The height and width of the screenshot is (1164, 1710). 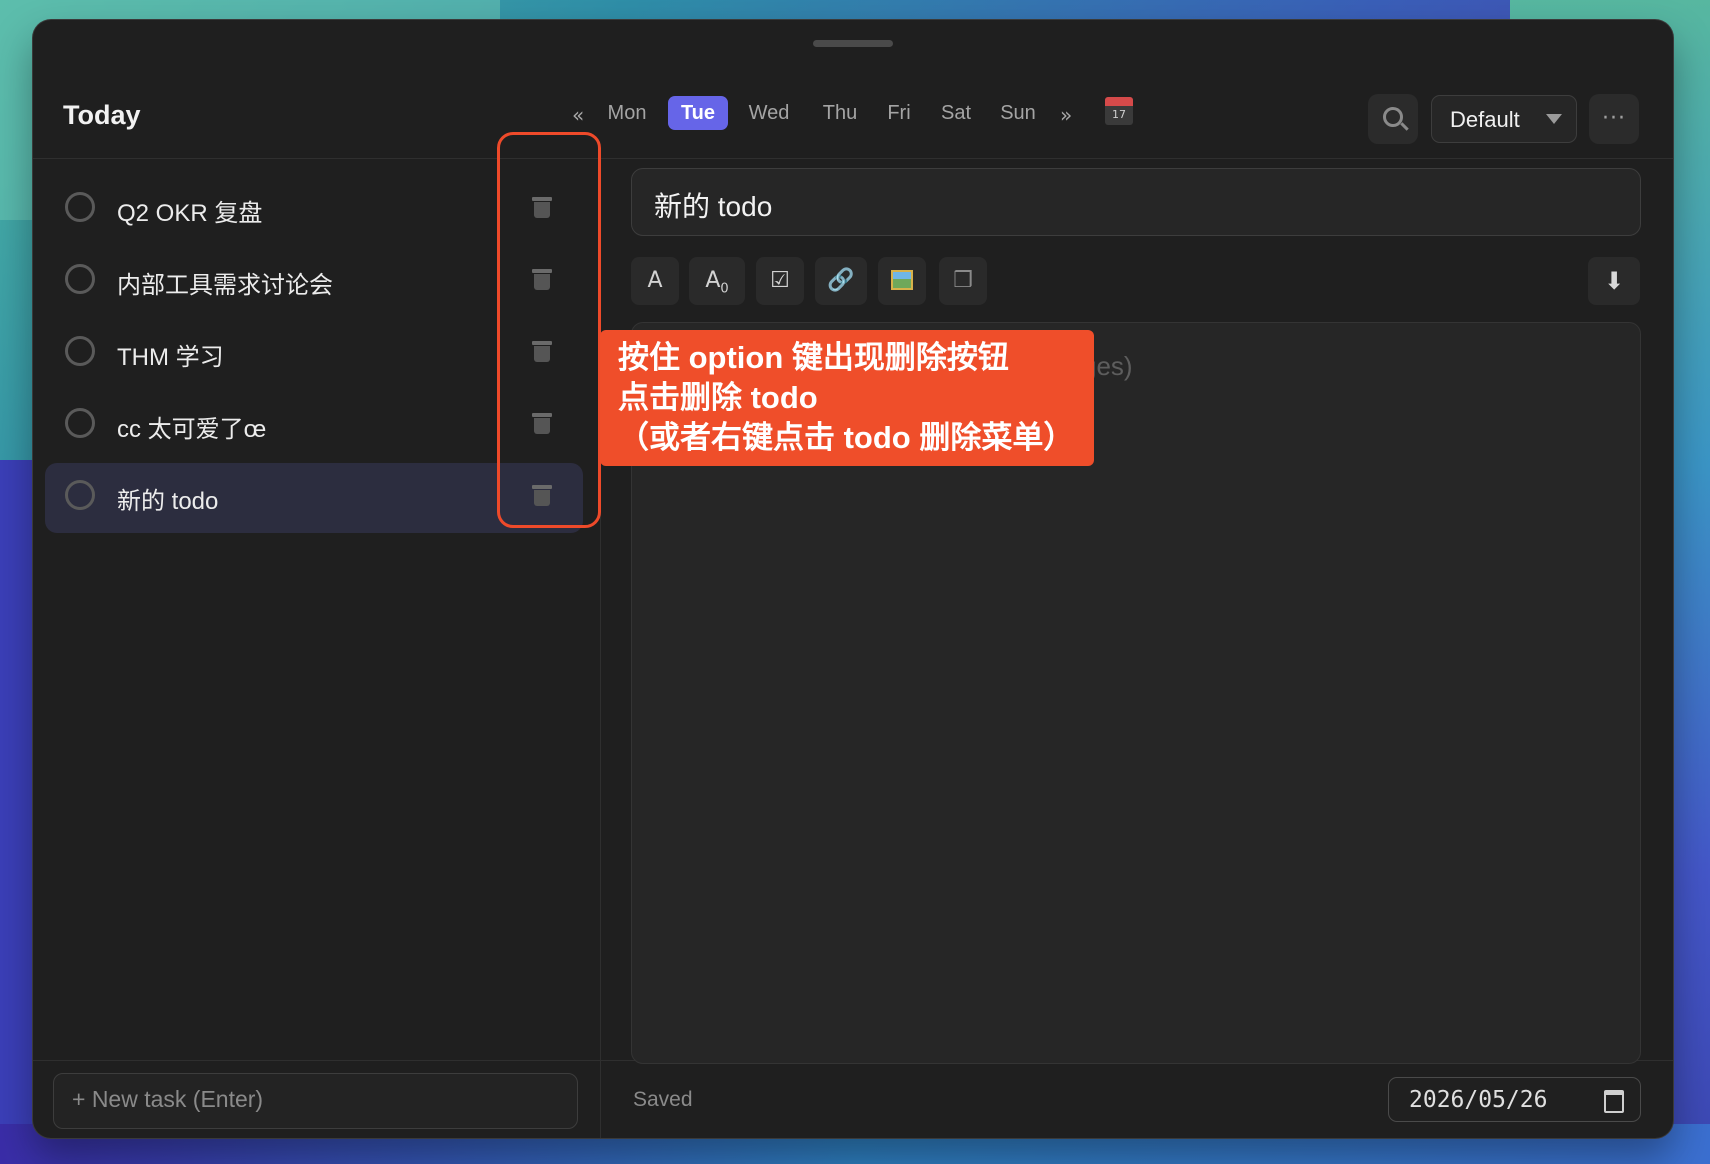 I want to click on list-select: Default, so click(x=1504, y=119).